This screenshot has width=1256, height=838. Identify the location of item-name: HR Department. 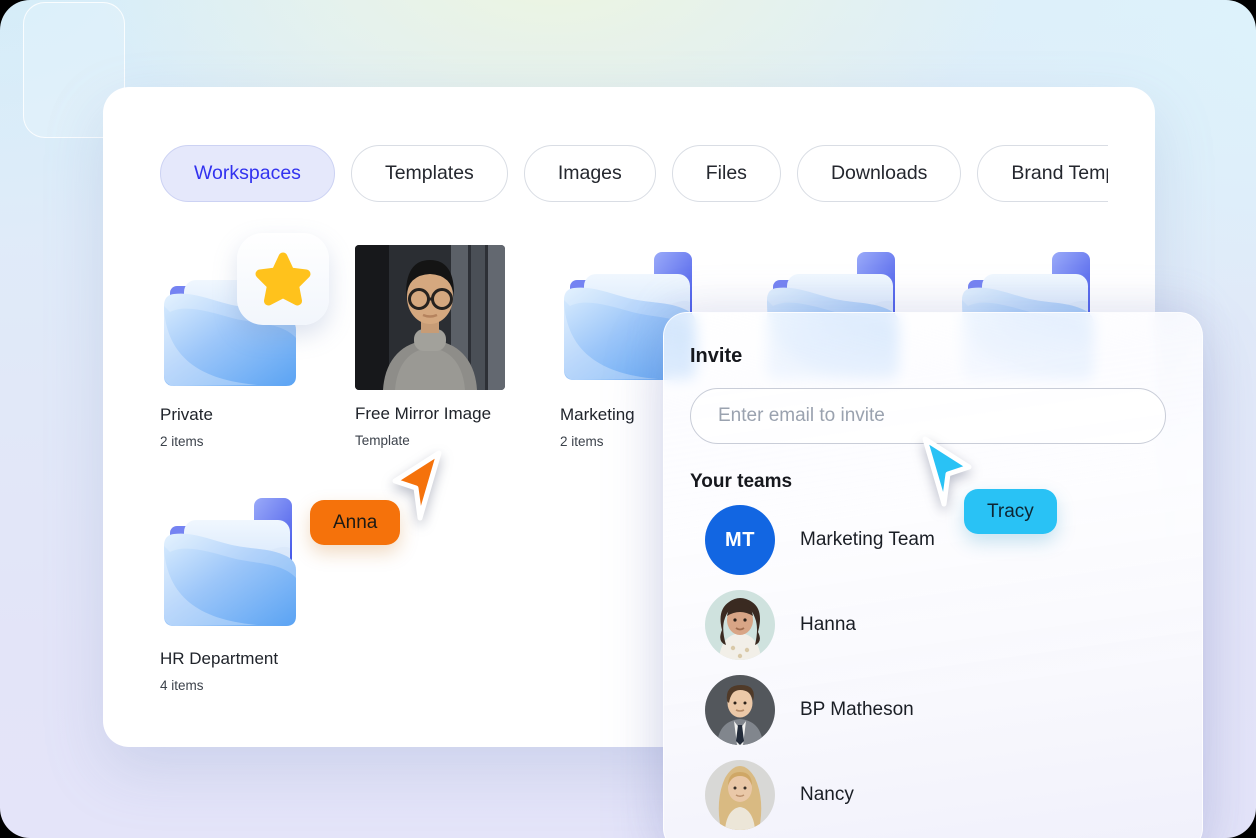
(219, 658).